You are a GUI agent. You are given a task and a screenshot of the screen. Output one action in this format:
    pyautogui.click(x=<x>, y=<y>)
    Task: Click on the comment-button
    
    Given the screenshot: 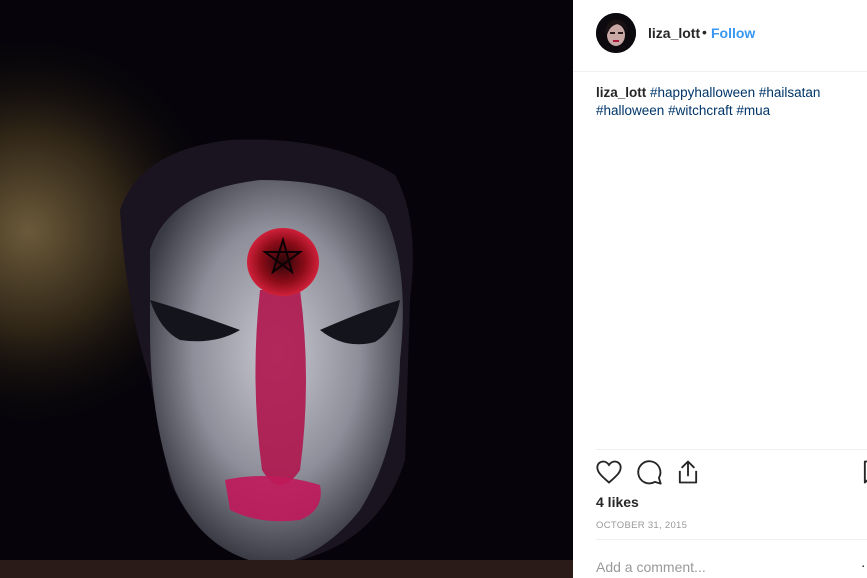 What is the action you would take?
    pyautogui.click(x=649, y=472)
    